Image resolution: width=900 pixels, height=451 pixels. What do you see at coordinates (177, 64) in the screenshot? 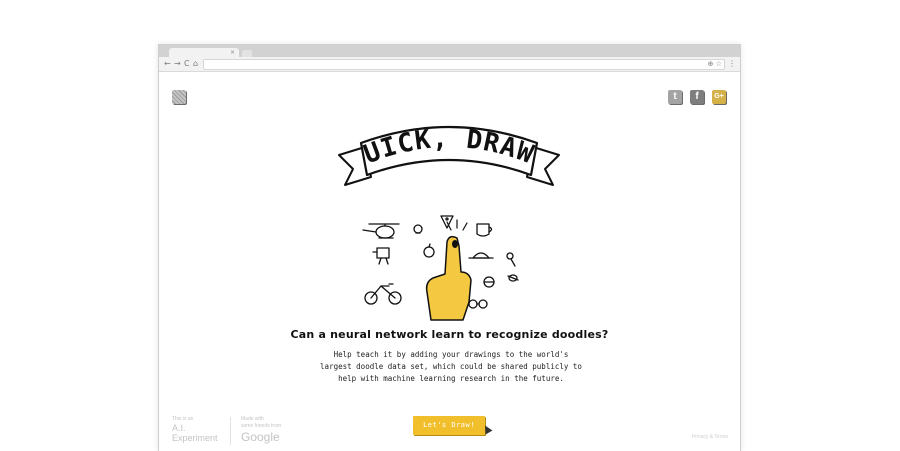
I see `forward-icon: →` at bounding box center [177, 64].